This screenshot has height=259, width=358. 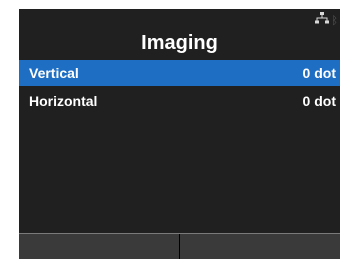 I want to click on menu-item-vertical: Vertical 0 dot, so click(x=179, y=73).